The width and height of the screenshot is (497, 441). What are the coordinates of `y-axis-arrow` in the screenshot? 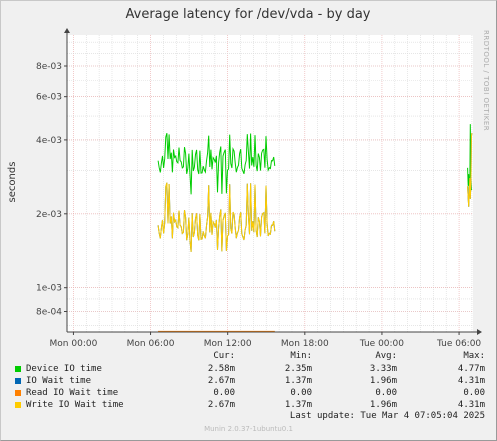 It's located at (67, 30).